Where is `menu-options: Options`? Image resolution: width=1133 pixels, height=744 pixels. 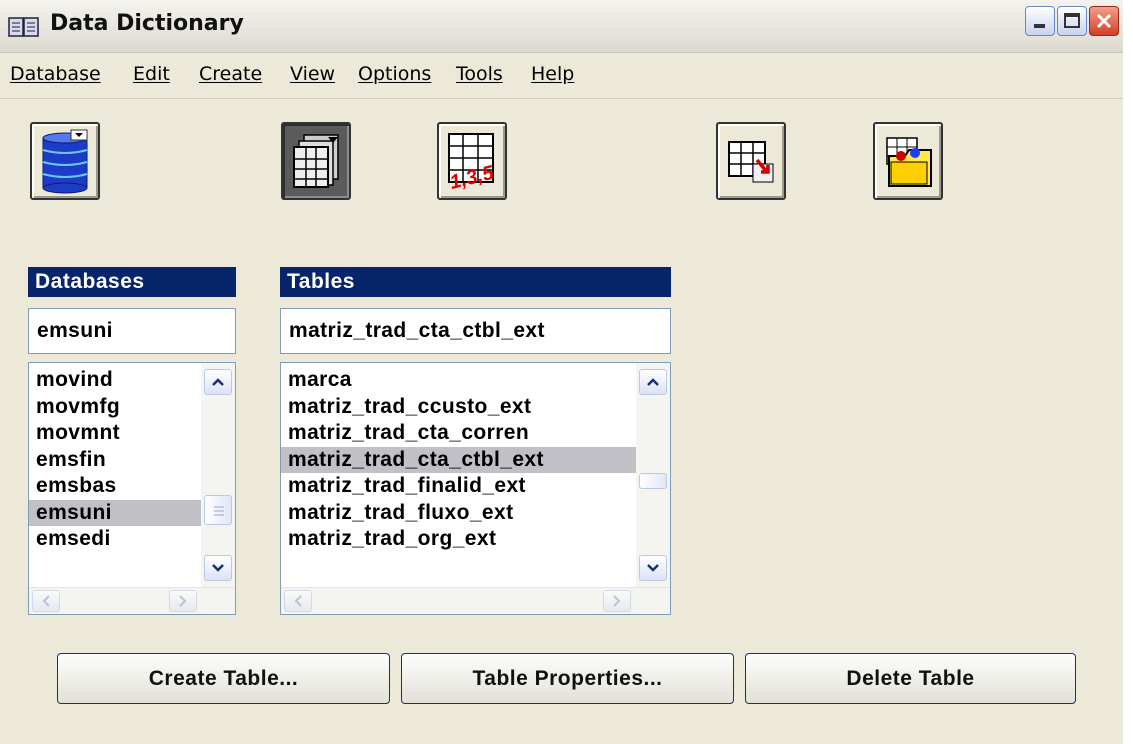 menu-options: Options is located at coordinates (394, 74).